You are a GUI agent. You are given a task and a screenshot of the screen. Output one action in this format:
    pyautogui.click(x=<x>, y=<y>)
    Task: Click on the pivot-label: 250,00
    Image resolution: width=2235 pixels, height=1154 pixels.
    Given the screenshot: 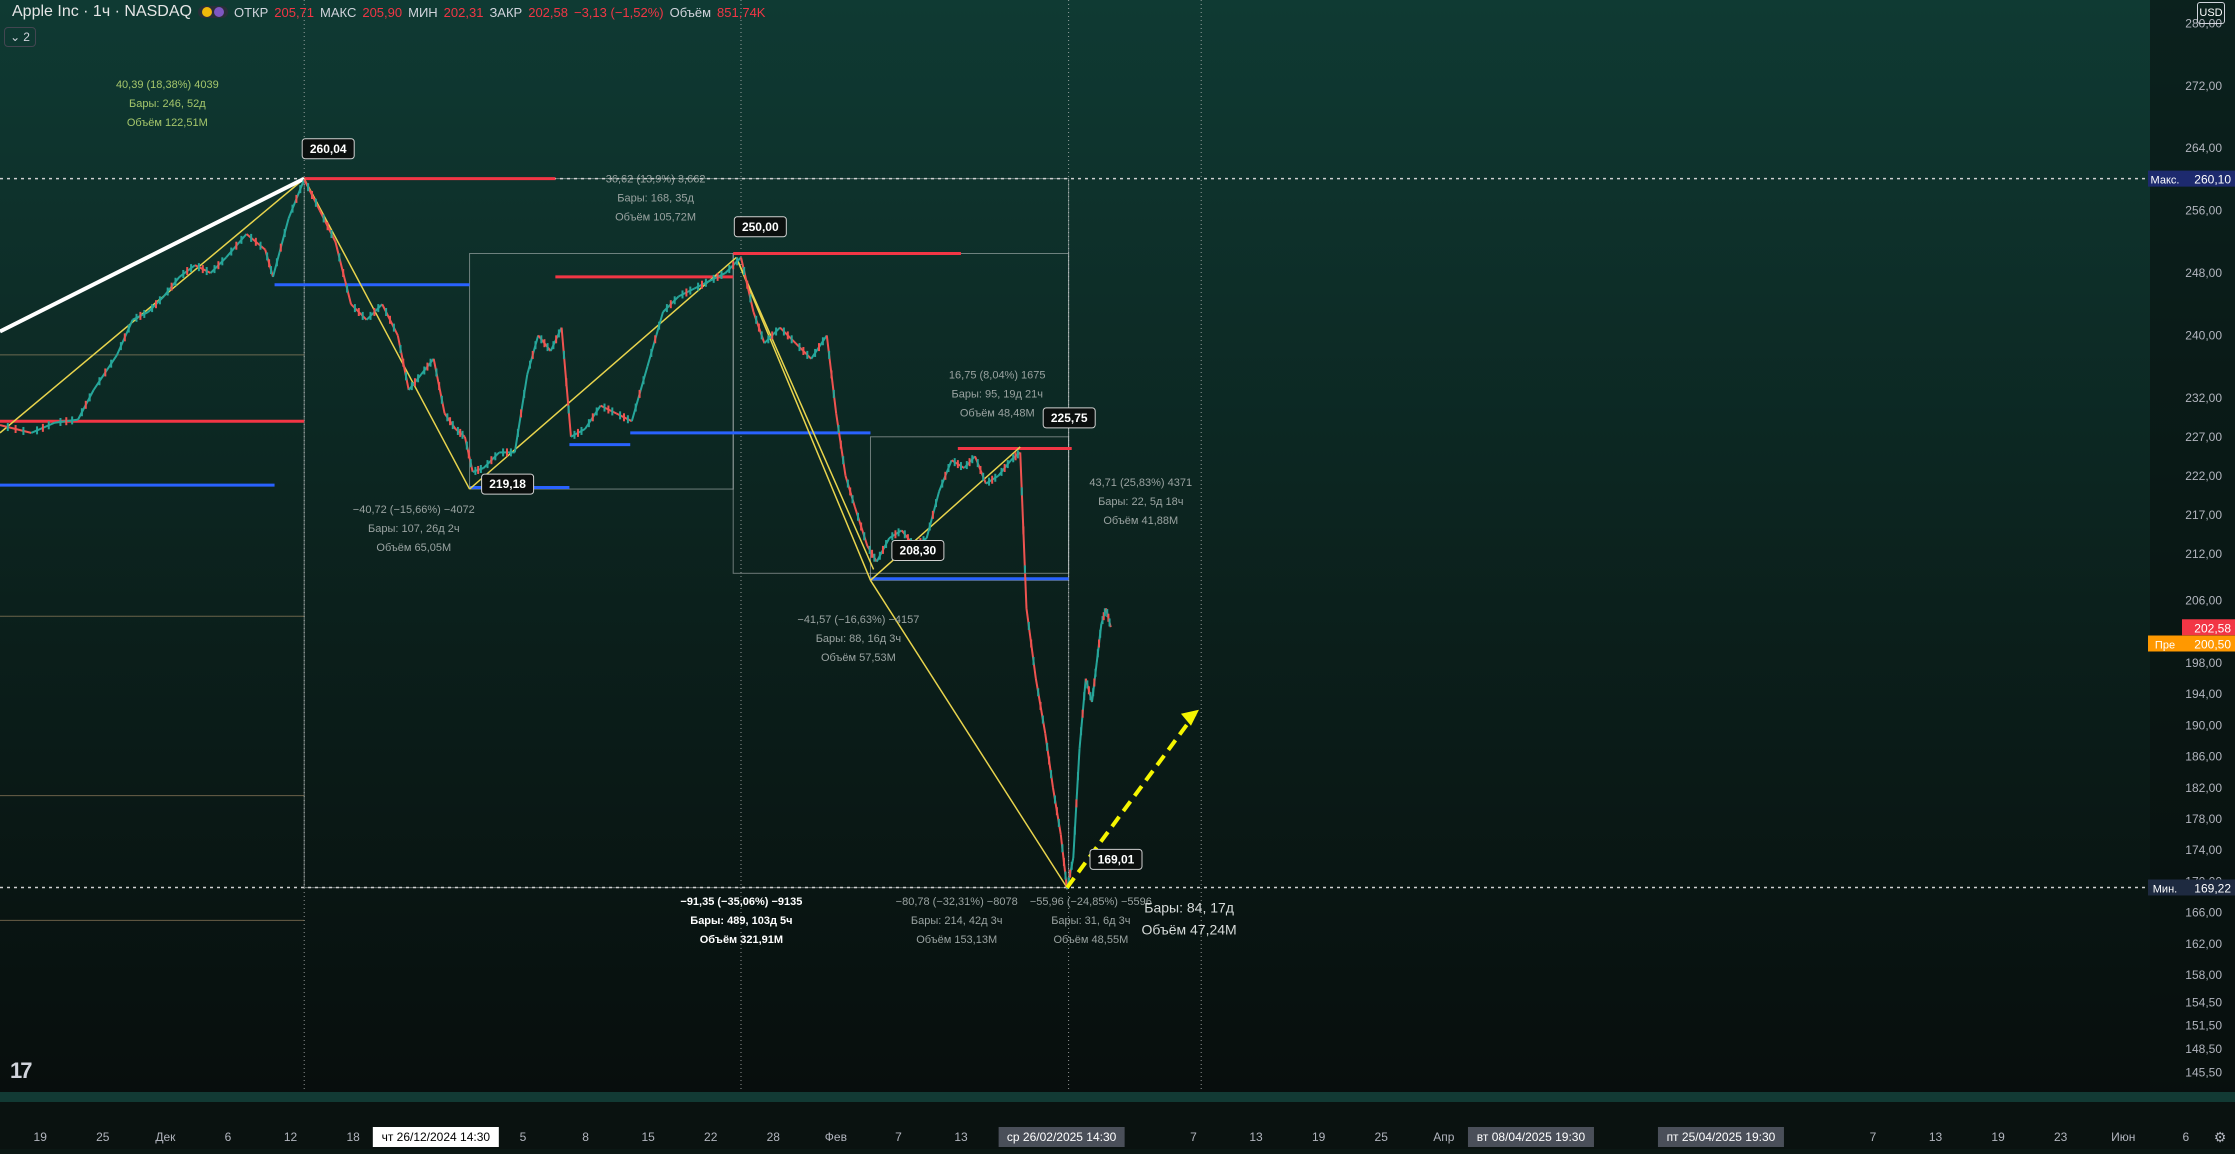 What is the action you would take?
    pyautogui.click(x=760, y=227)
    